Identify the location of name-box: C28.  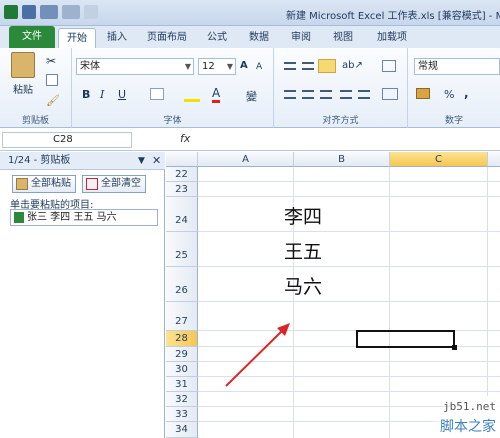
(67, 140).